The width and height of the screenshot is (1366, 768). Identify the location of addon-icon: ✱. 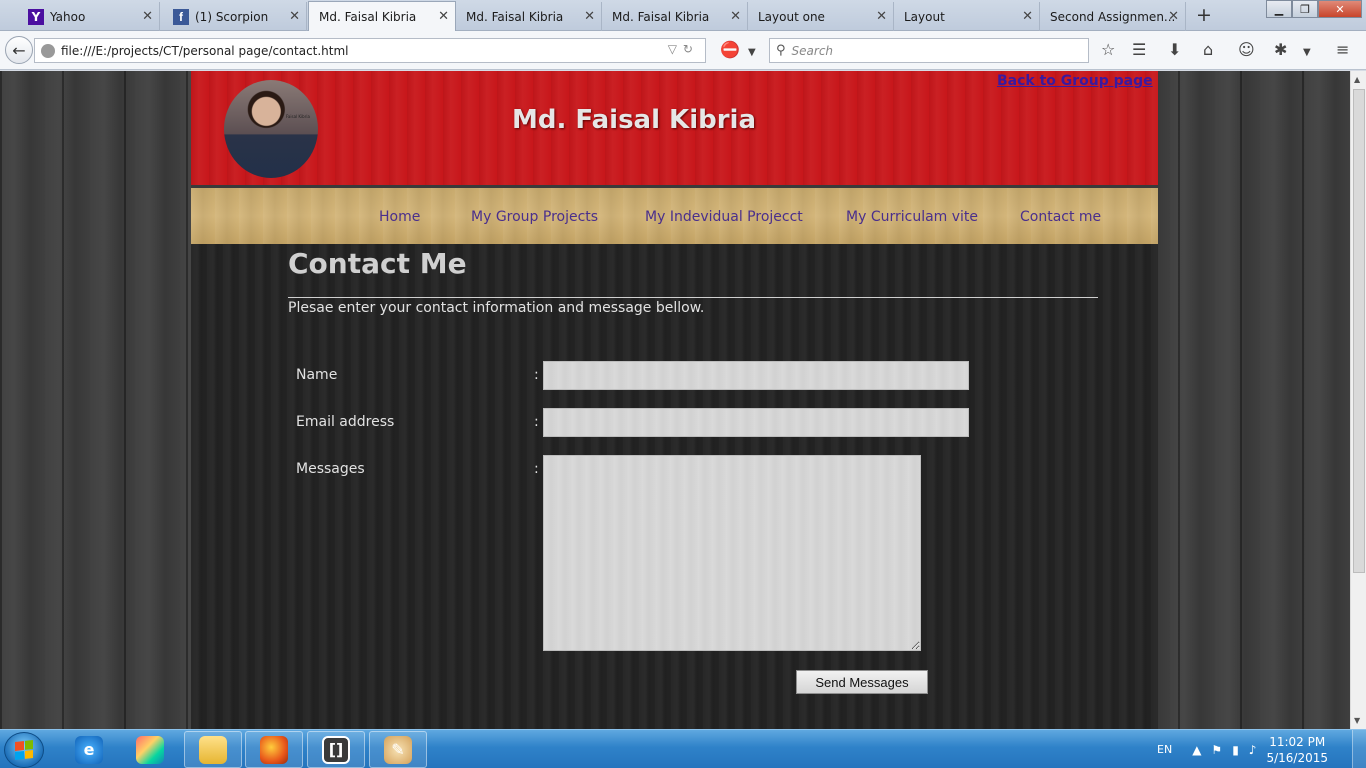
(1280, 50).